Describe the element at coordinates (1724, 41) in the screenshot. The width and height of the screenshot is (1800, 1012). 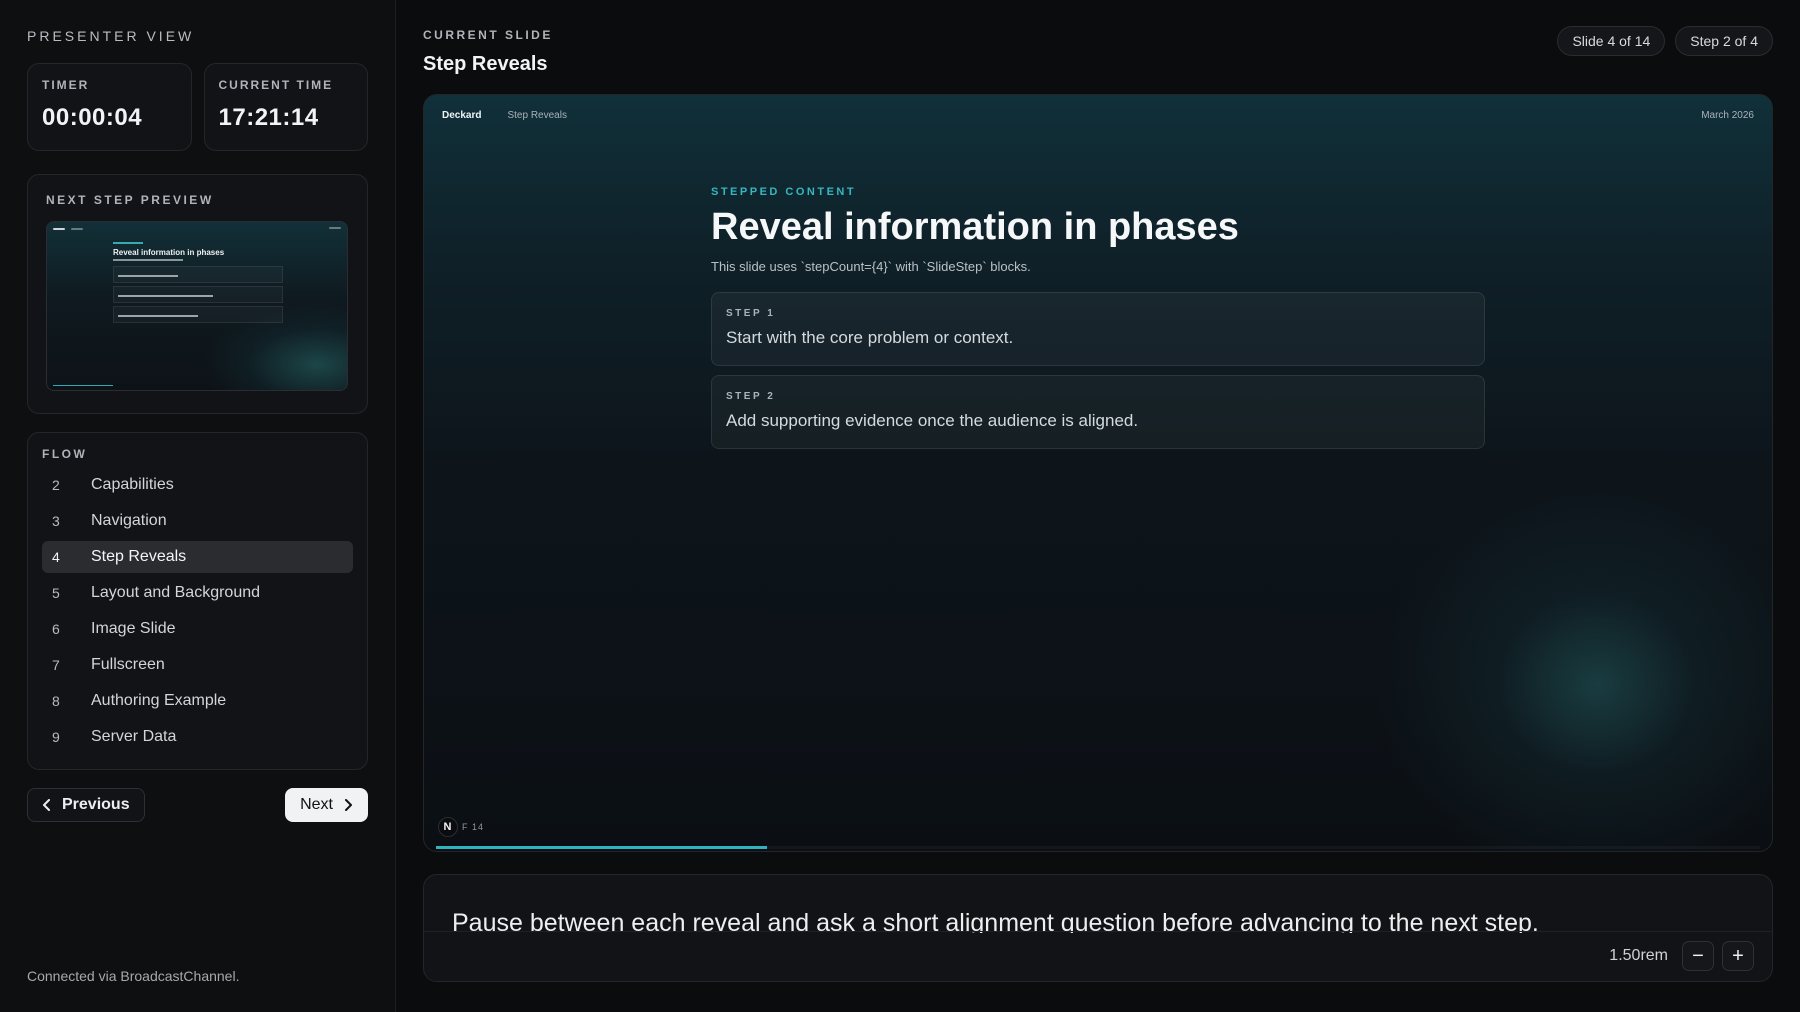
I see `step-counter-badge: Step 2 of 4` at that location.